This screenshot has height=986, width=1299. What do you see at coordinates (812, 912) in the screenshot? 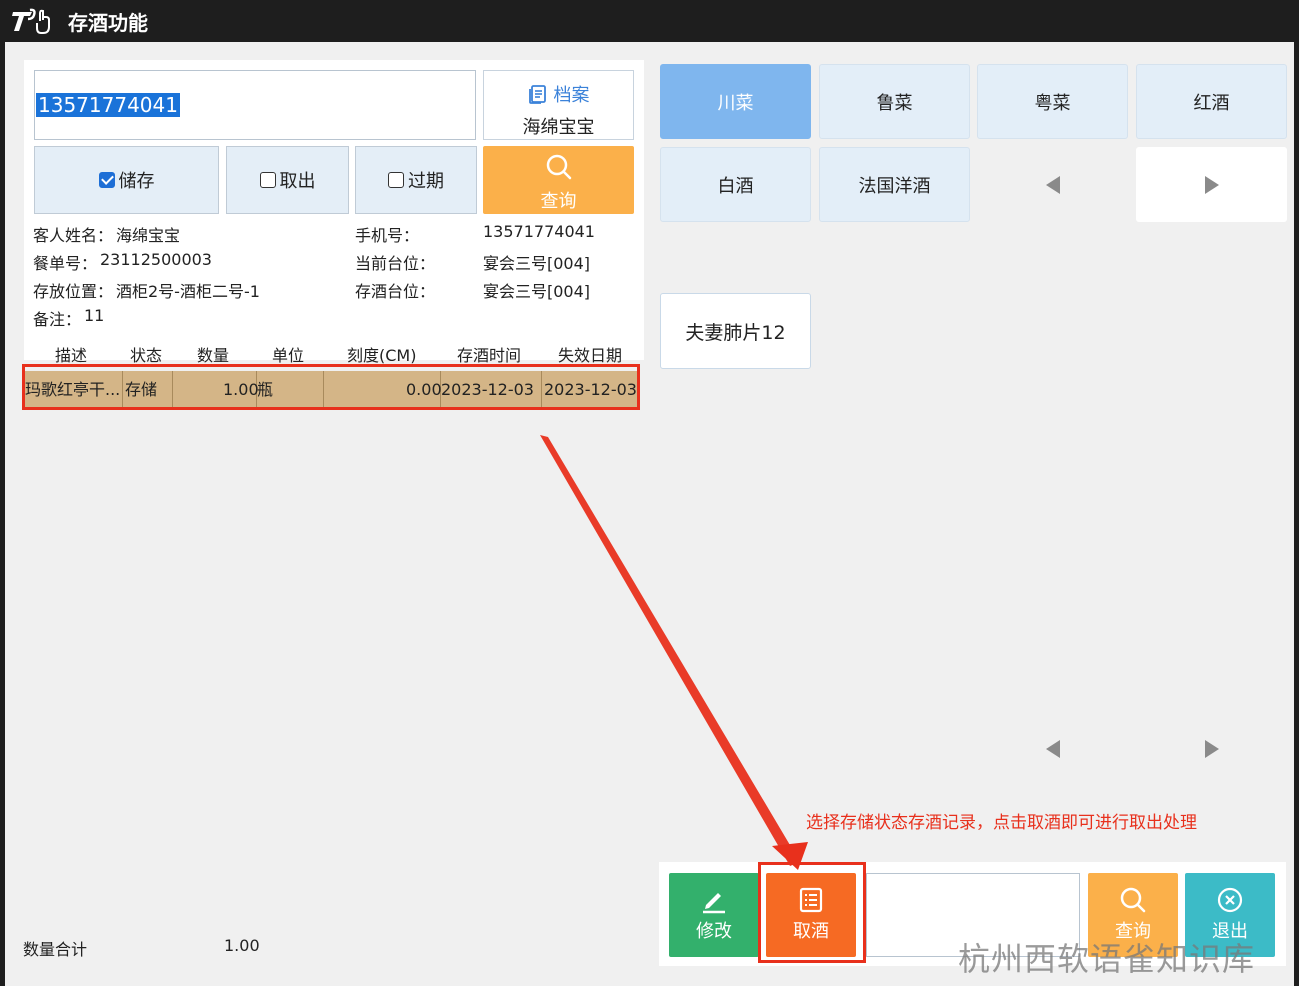
I see `take-highlight-box` at bounding box center [812, 912].